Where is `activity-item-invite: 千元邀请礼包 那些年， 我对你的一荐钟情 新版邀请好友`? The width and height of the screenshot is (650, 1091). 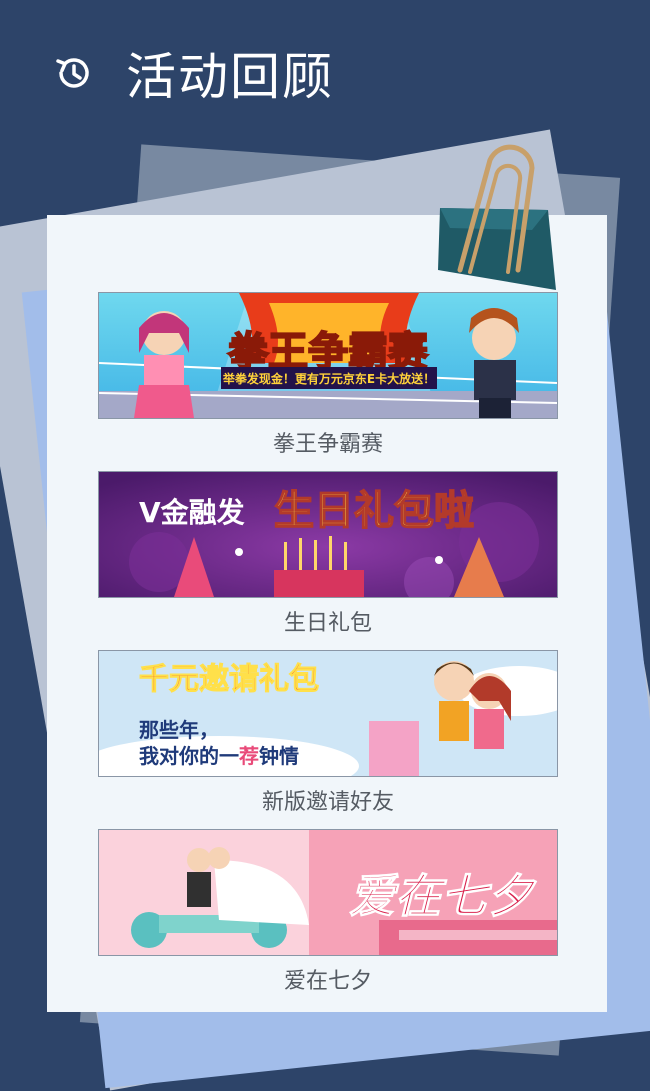 activity-item-invite: 千元邀请礼包 那些年， 我对你的一荐钟情 新版邀请好友 is located at coordinates (328, 739).